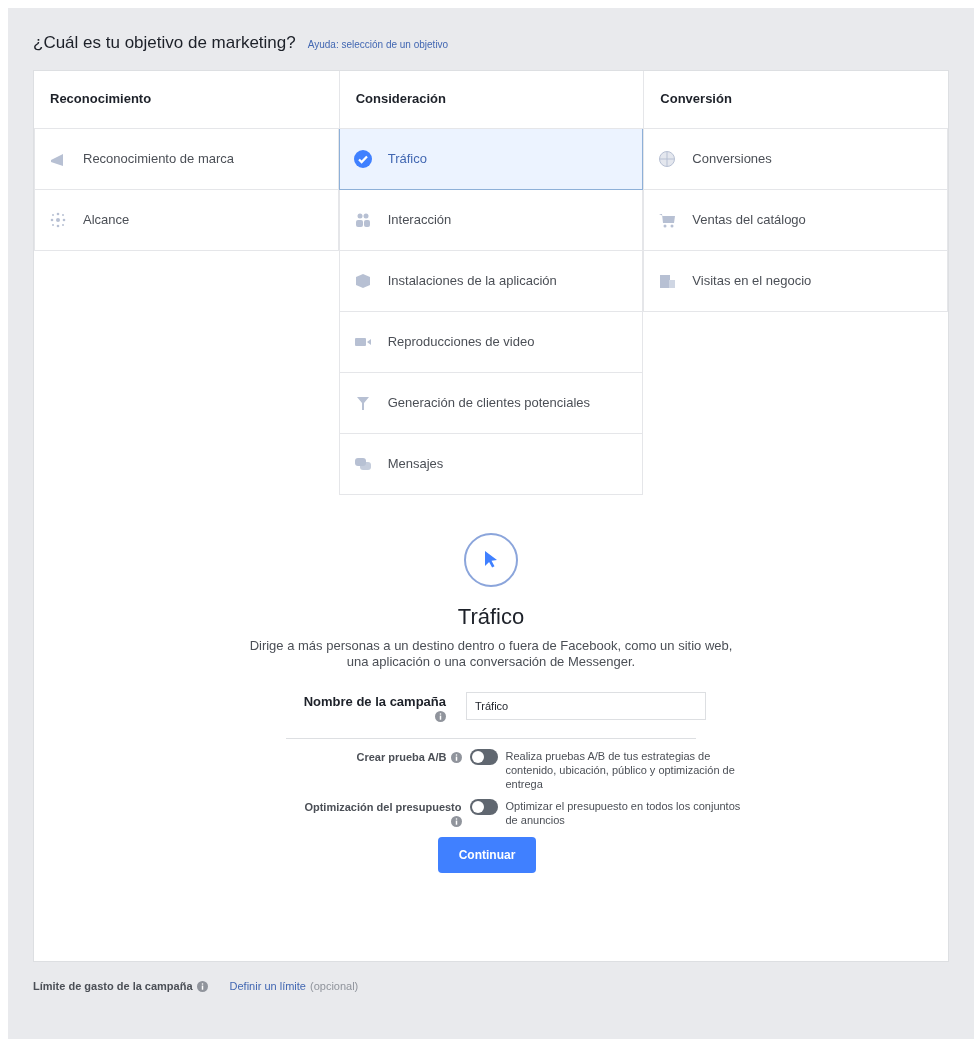 The width and height of the screenshot is (974, 1039). I want to click on globe-icon, so click(667, 158).